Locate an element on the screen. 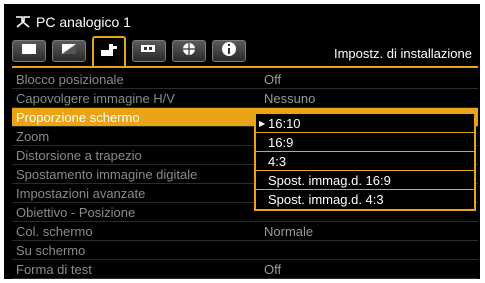 The image size is (485, 283). dropdown-option-spost-16-9: Spost. immag.d. 16:9 is located at coordinates (365, 180).